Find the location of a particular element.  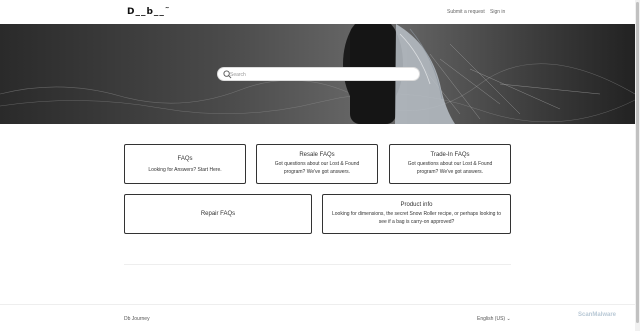

category-card-repair-faqs: Repair FAQs is located at coordinates (218, 214).